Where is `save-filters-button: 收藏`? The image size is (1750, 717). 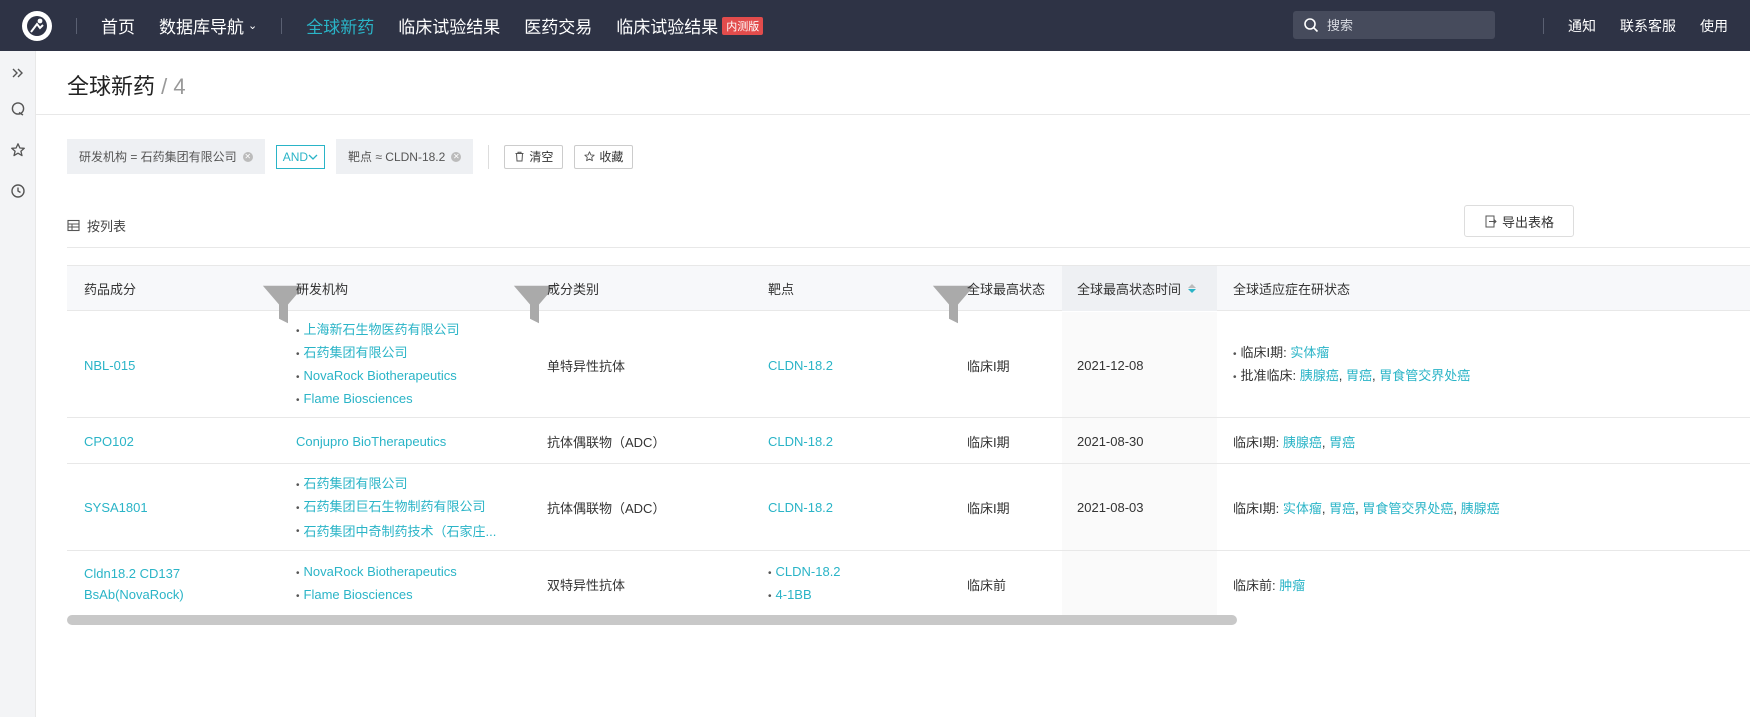
save-filters-button: 收藏 is located at coordinates (604, 156).